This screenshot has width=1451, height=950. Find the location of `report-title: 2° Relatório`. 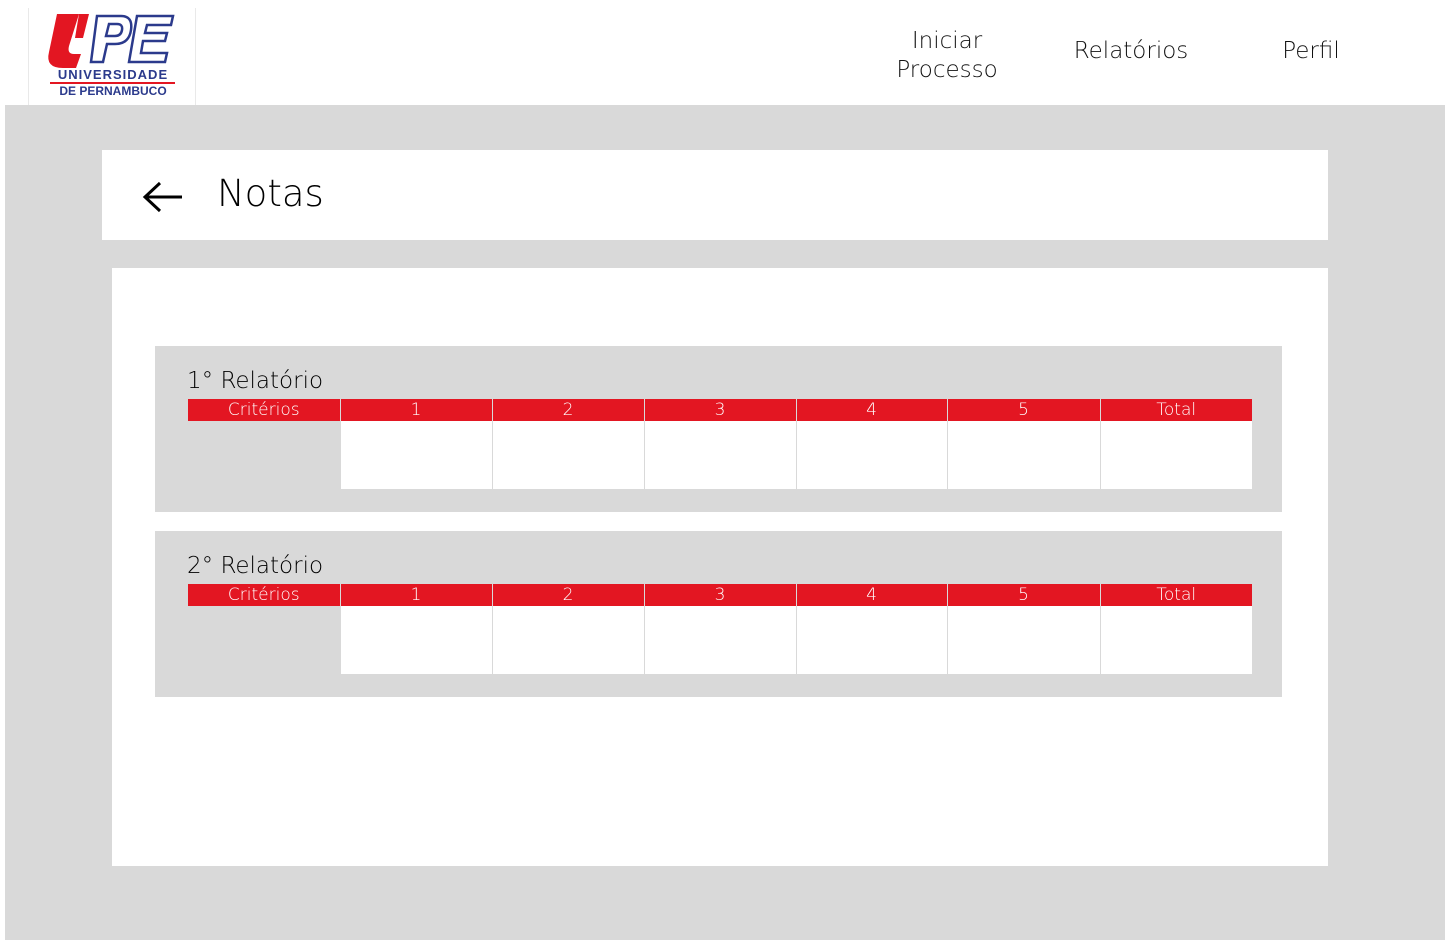

report-title: 2° Relatório is located at coordinates (255, 566).